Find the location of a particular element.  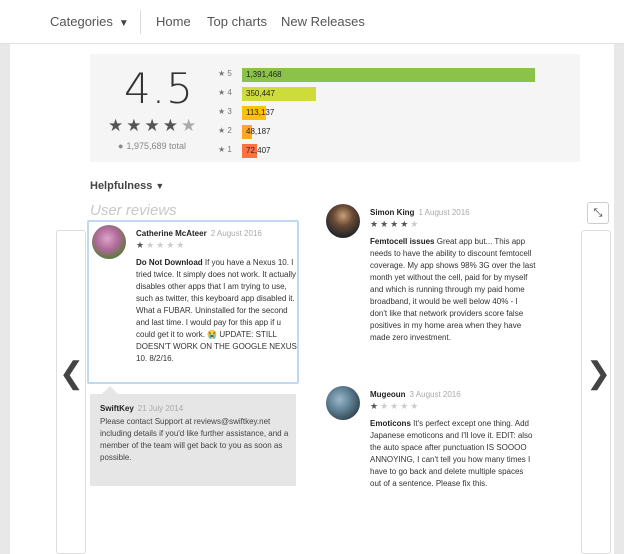

total-ratings: ● 1,975,689 total is located at coordinates (152, 146).